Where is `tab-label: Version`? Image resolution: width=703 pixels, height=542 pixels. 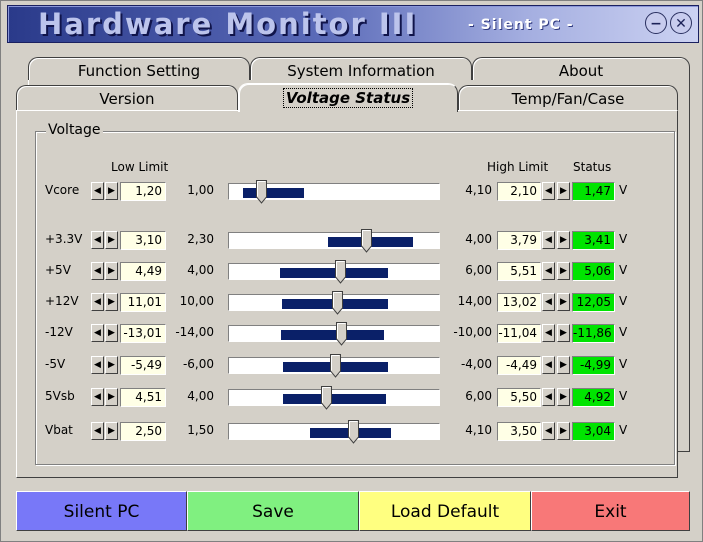 tab-label: Version is located at coordinates (127, 99).